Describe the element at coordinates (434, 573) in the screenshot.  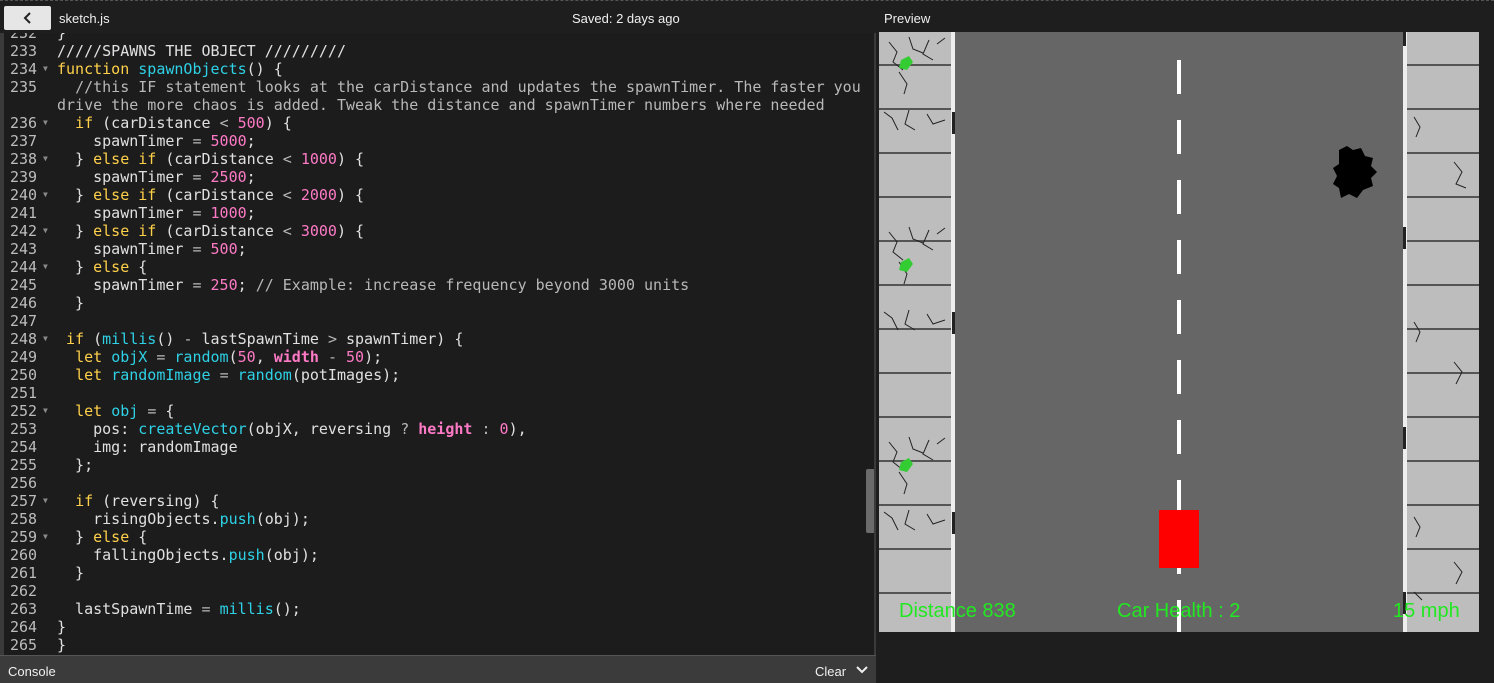
I see `code-line: 261 }` at that location.